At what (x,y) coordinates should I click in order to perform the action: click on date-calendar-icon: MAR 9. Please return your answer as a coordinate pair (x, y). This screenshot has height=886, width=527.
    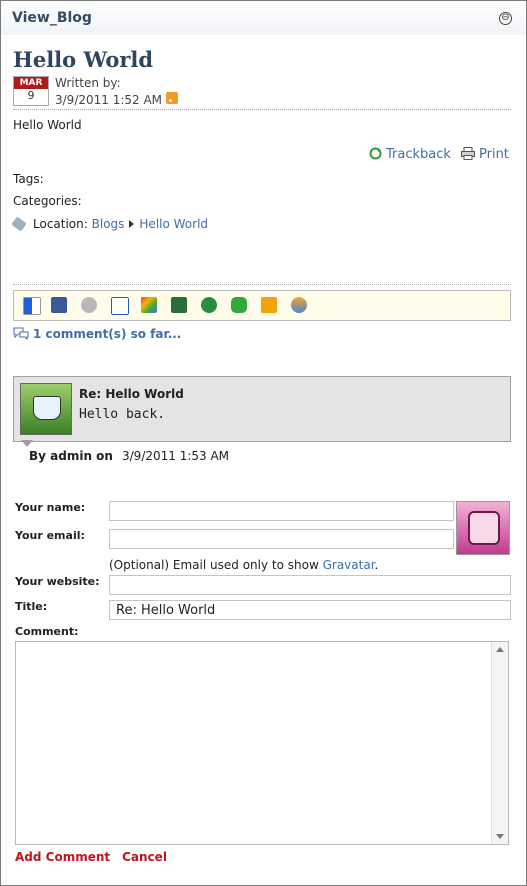
    Looking at the image, I should click on (31, 91).